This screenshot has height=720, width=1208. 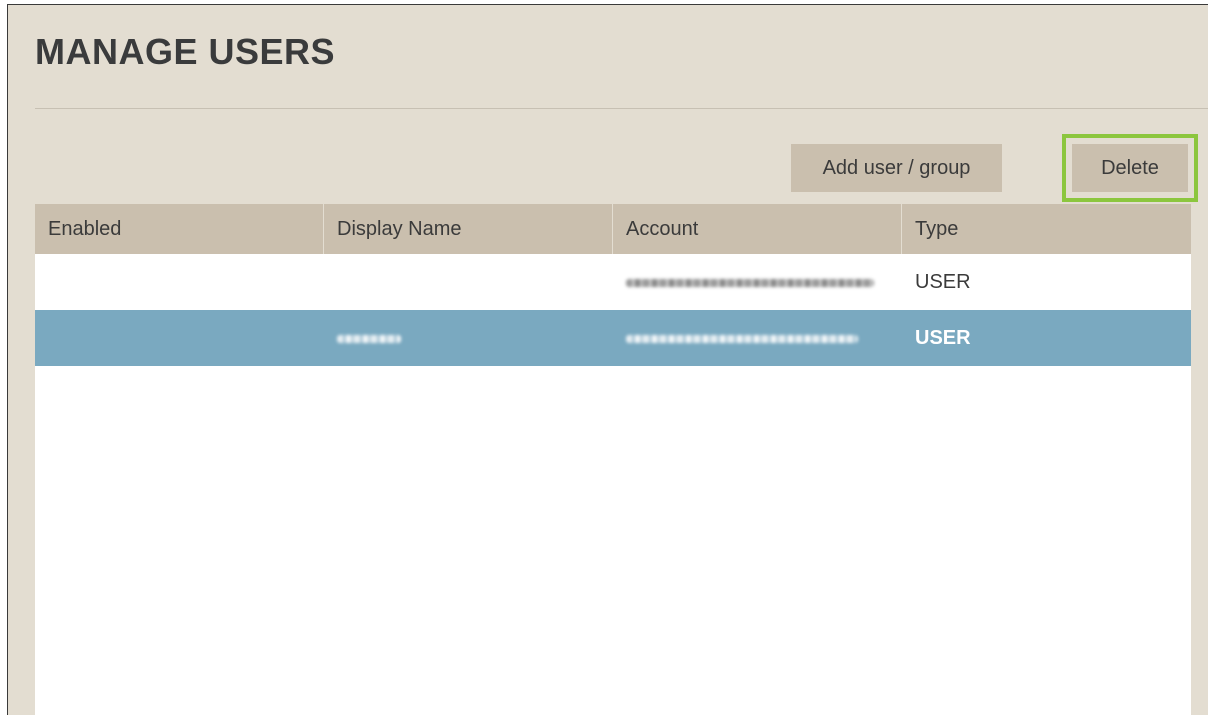 What do you see at coordinates (185, 51) in the screenshot?
I see `page-title: MANAGE USERS` at bounding box center [185, 51].